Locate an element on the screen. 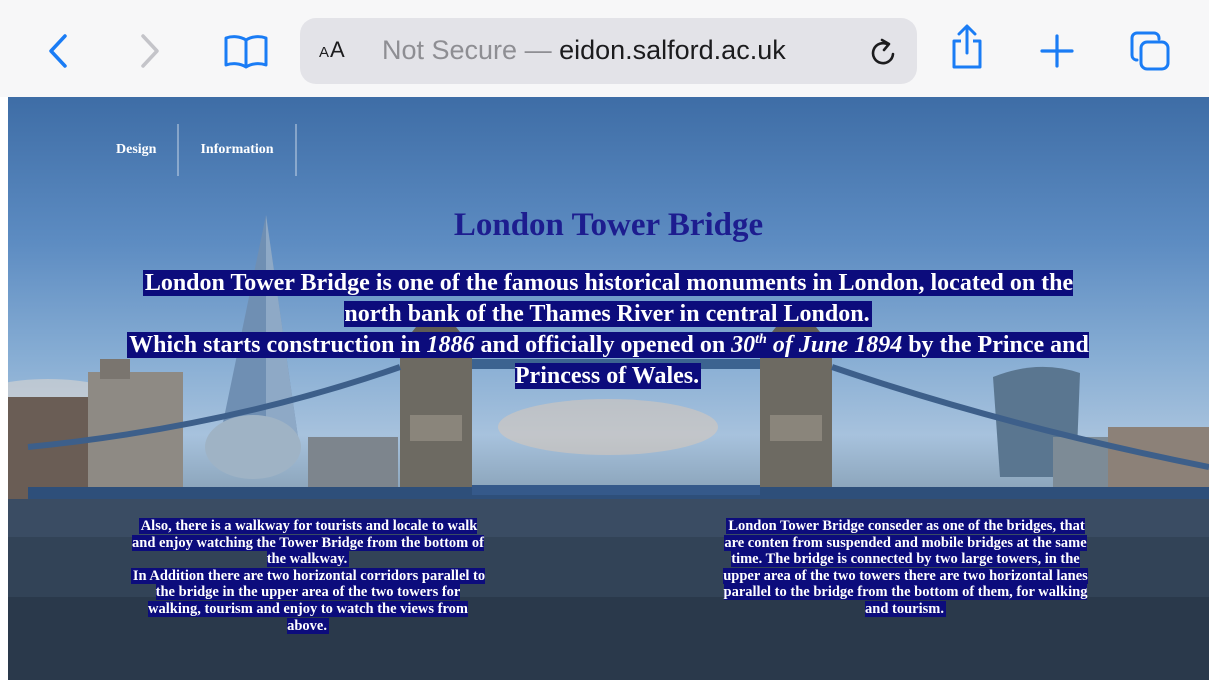  tabs-button is located at coordinates (1150, 51).